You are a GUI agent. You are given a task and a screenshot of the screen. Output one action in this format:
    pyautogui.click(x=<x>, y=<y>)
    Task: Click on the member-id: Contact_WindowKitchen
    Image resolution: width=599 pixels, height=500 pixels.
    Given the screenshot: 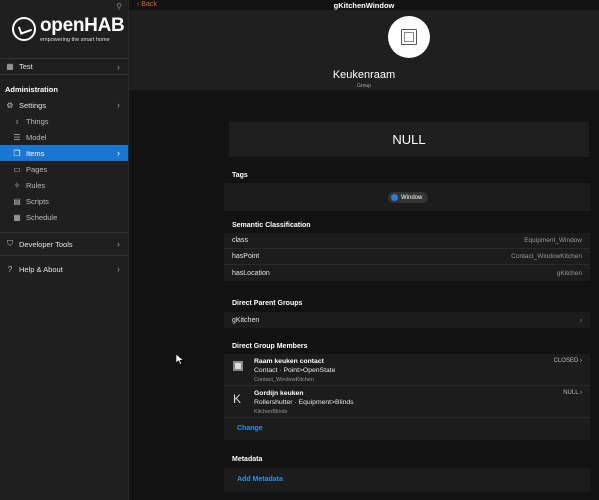 What is the action you would take?
    pyautogui.click(x=284, y=380)
    